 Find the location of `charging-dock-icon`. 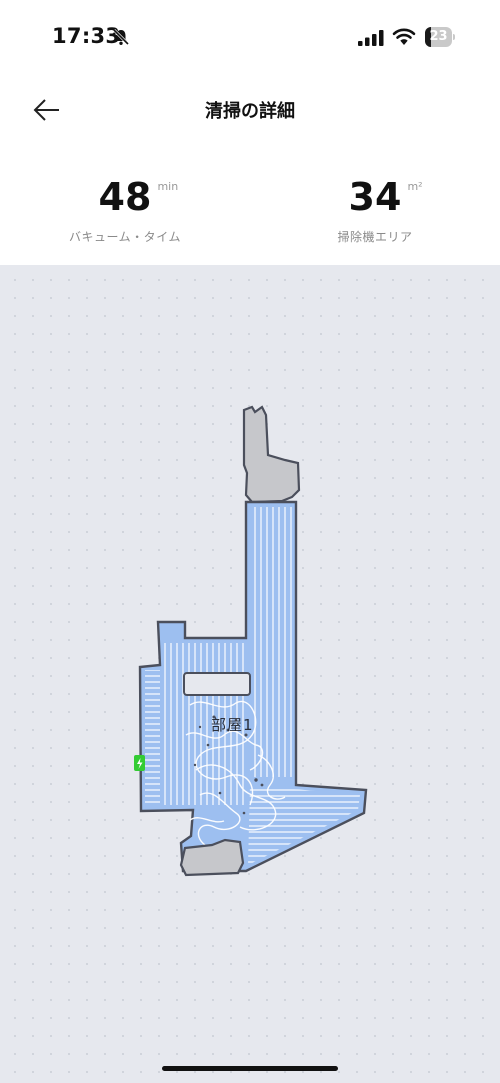

charging-dock-icon is located at coordinates (139, 763).